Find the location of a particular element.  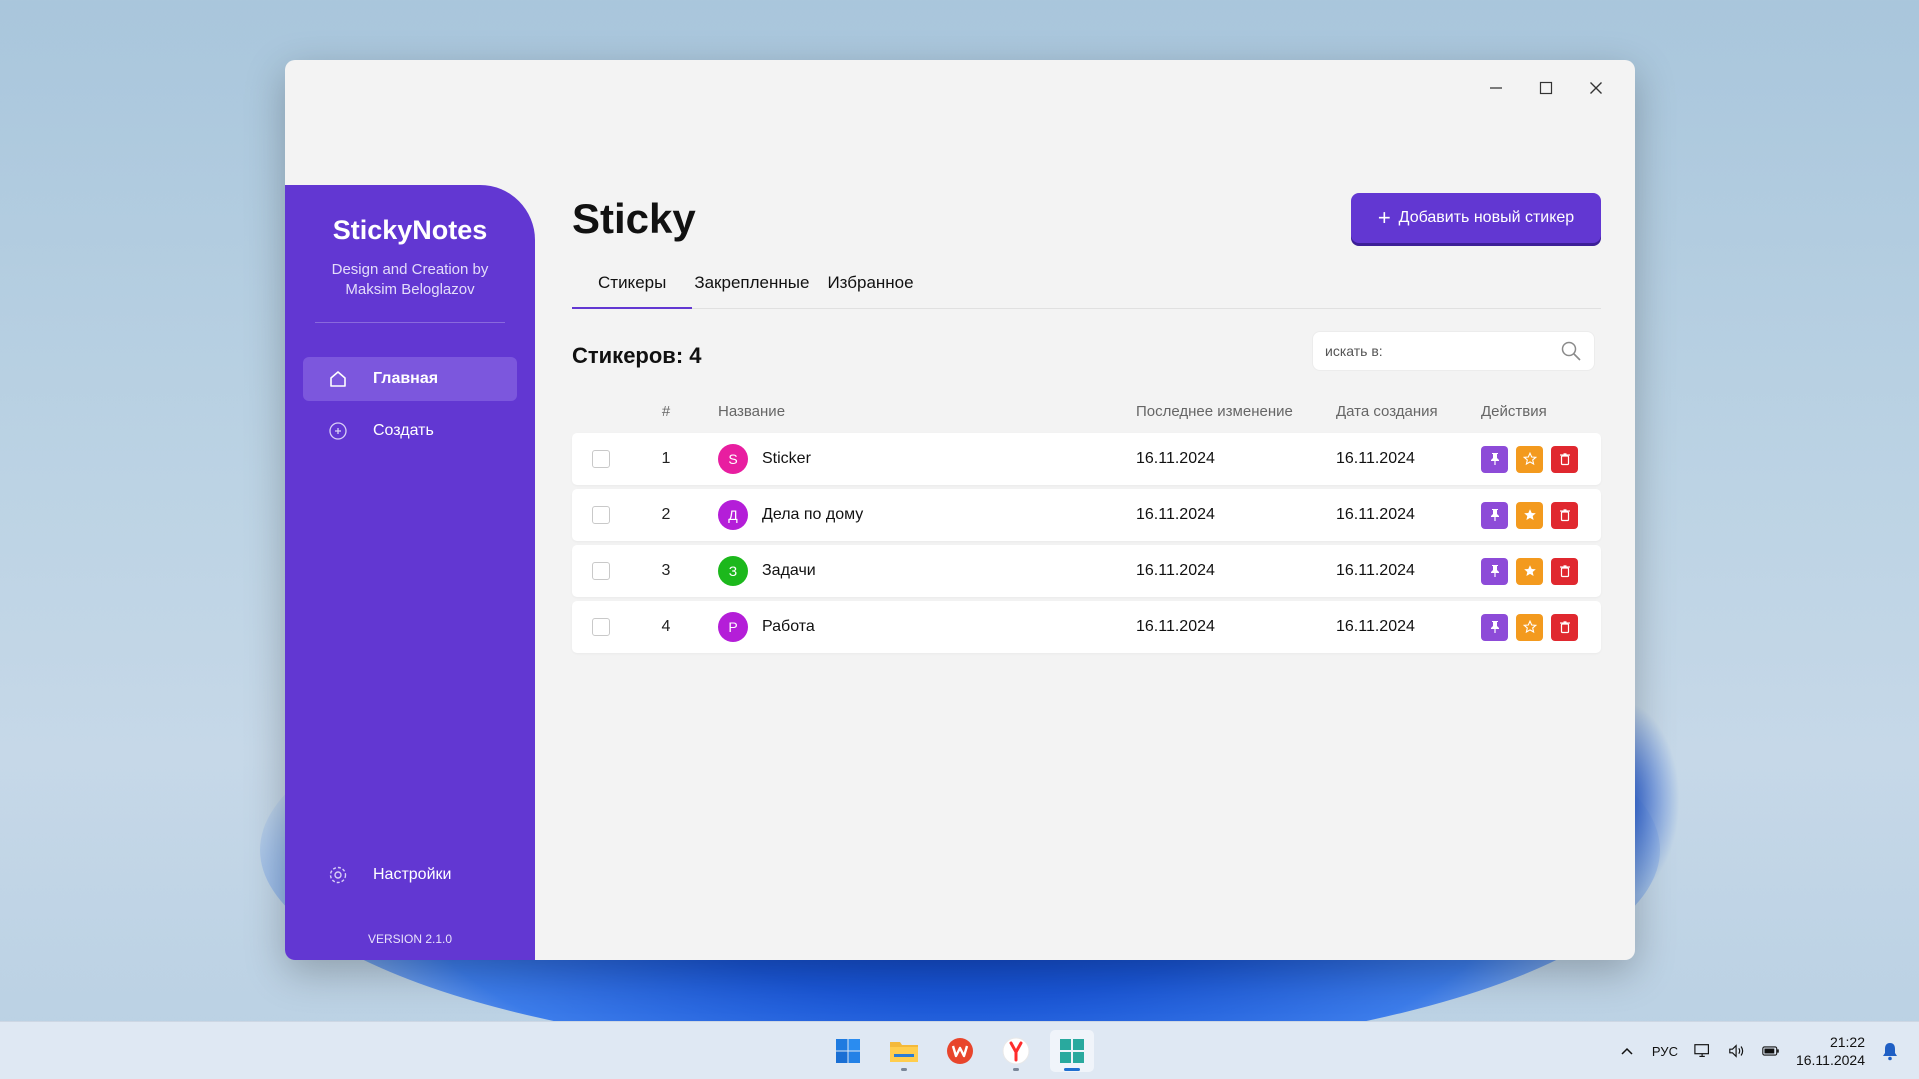

minimize-button is located at coordinates (1496, 88).